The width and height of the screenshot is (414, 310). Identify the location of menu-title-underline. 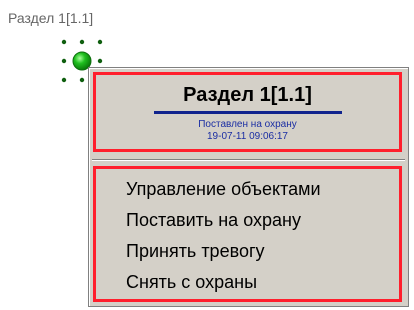
(247, 112).